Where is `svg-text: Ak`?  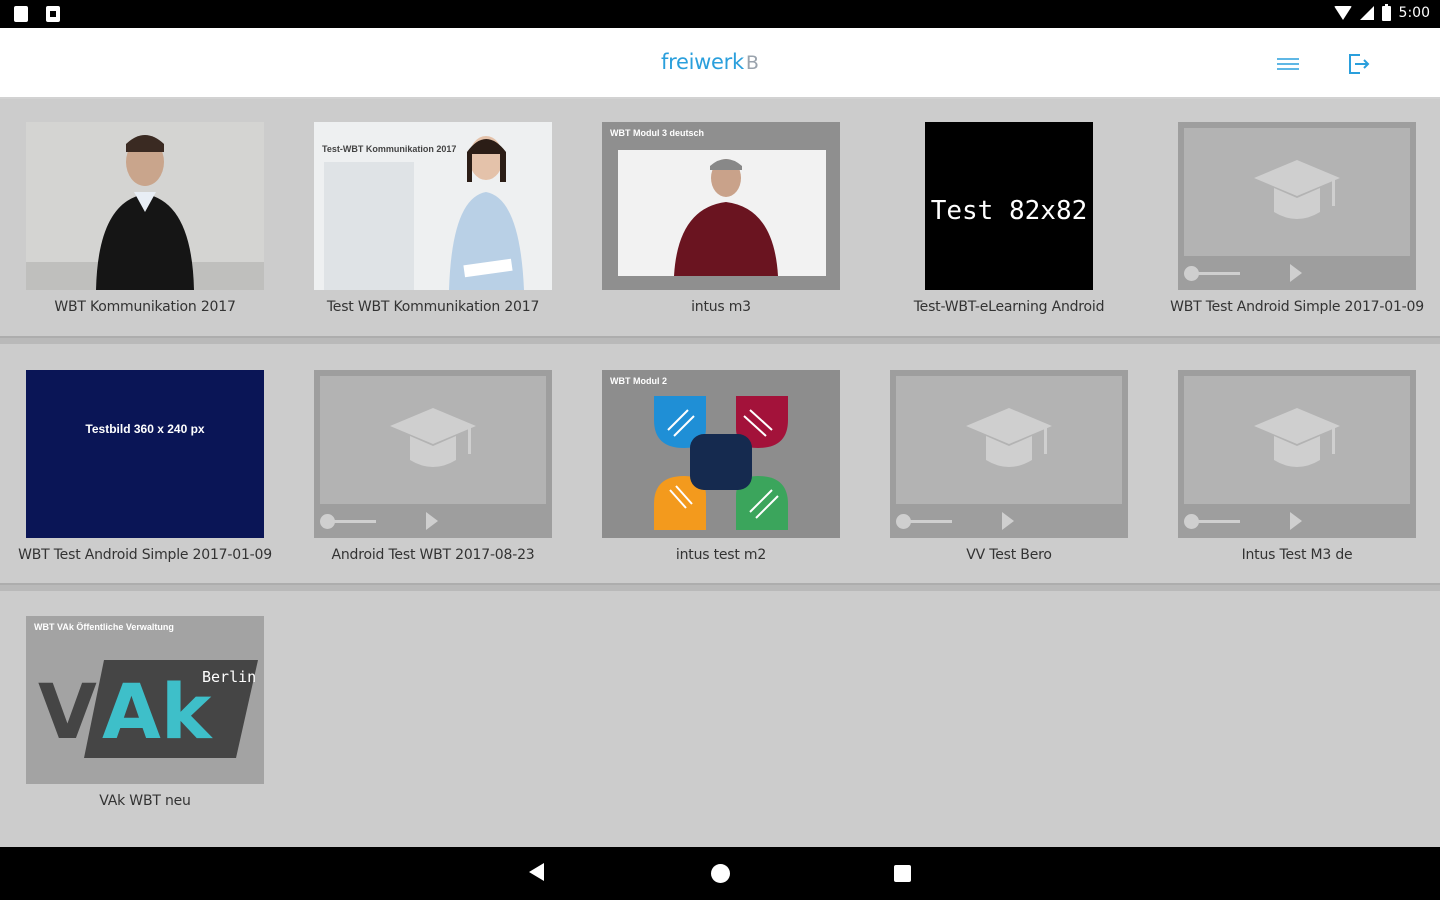 svg-text: Ak is located at coordinates (157, 711).